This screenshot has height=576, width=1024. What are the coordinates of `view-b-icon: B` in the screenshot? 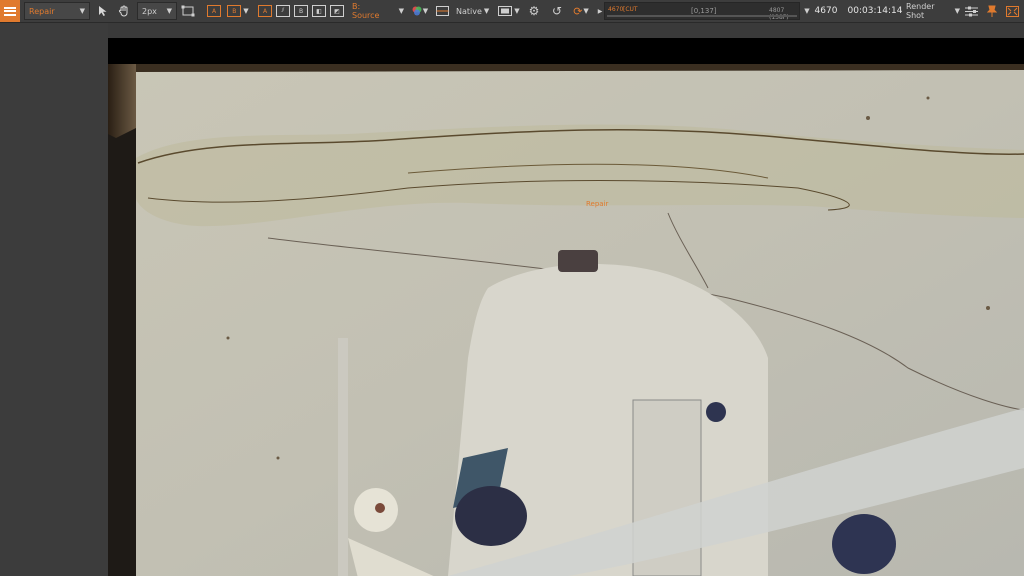 It's located at (234, 11).